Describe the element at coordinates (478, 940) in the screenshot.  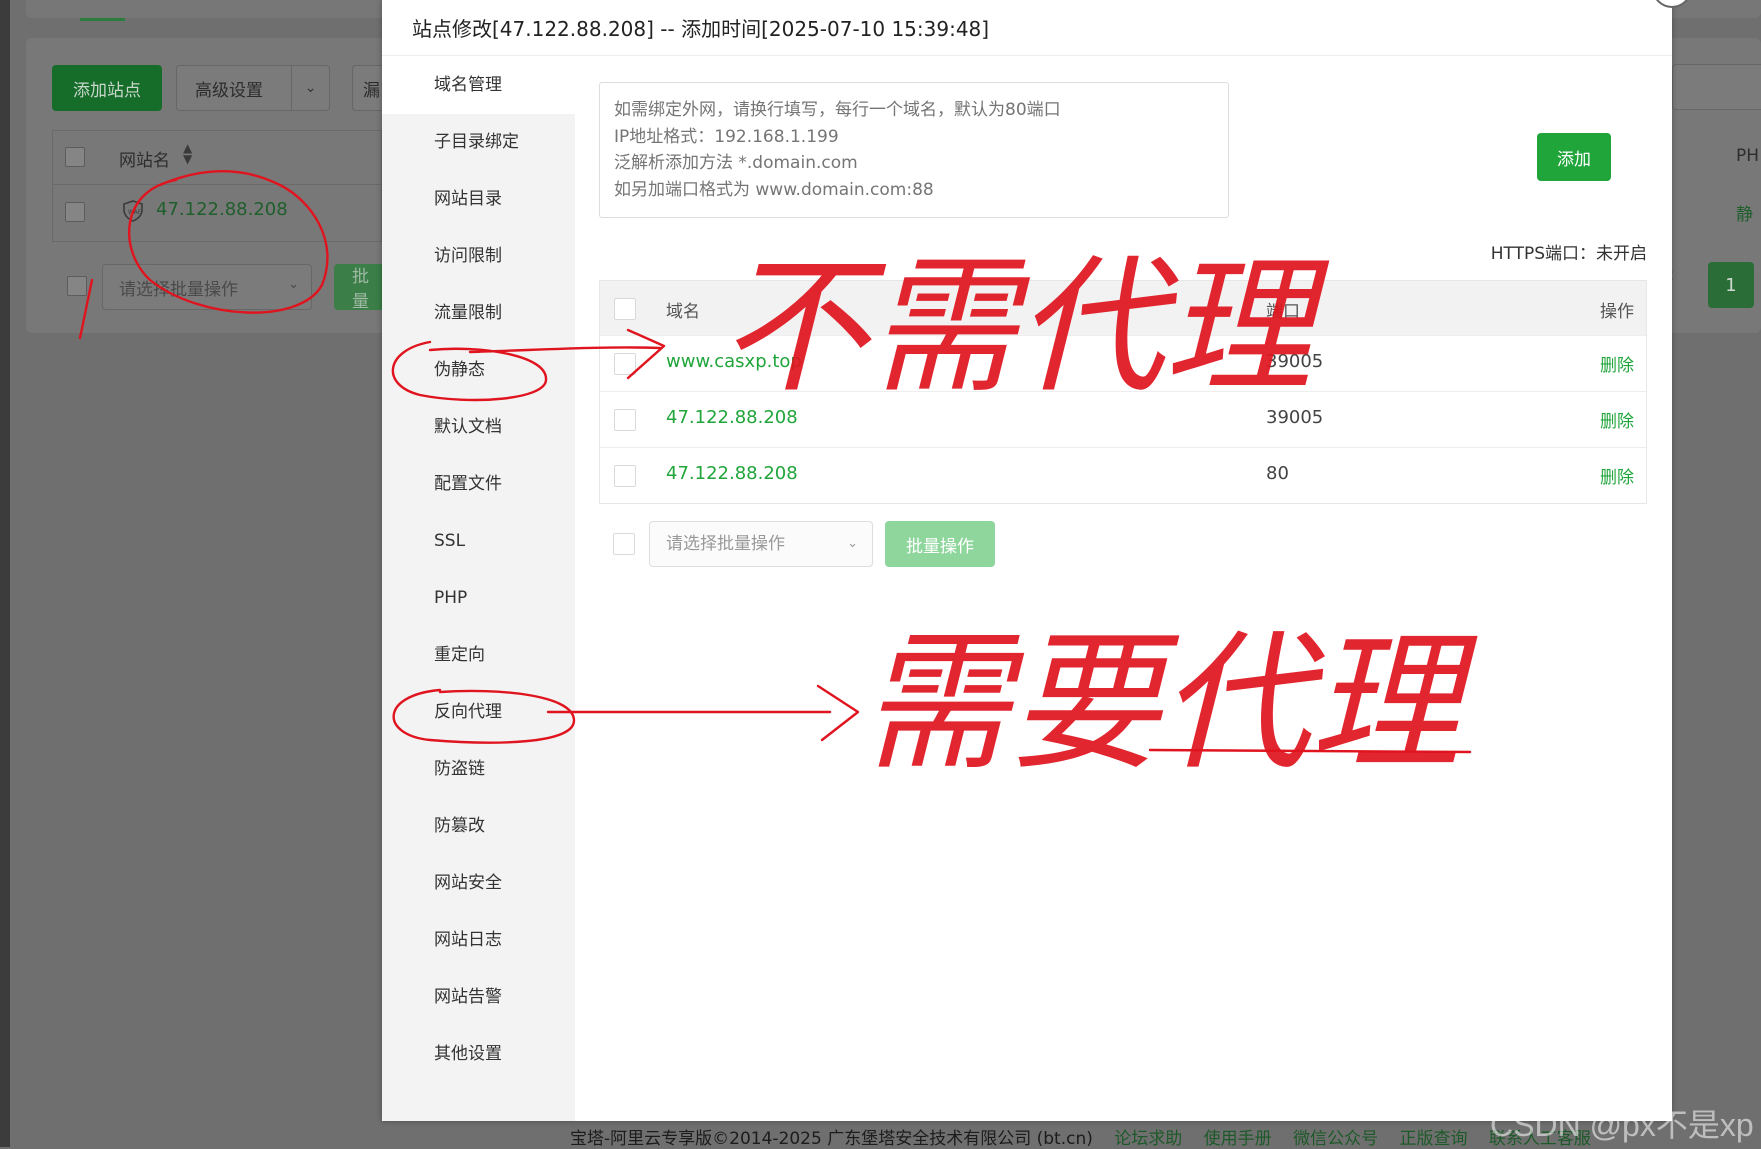
I see `sidebar-item-site-log: 网站日志` at that location.